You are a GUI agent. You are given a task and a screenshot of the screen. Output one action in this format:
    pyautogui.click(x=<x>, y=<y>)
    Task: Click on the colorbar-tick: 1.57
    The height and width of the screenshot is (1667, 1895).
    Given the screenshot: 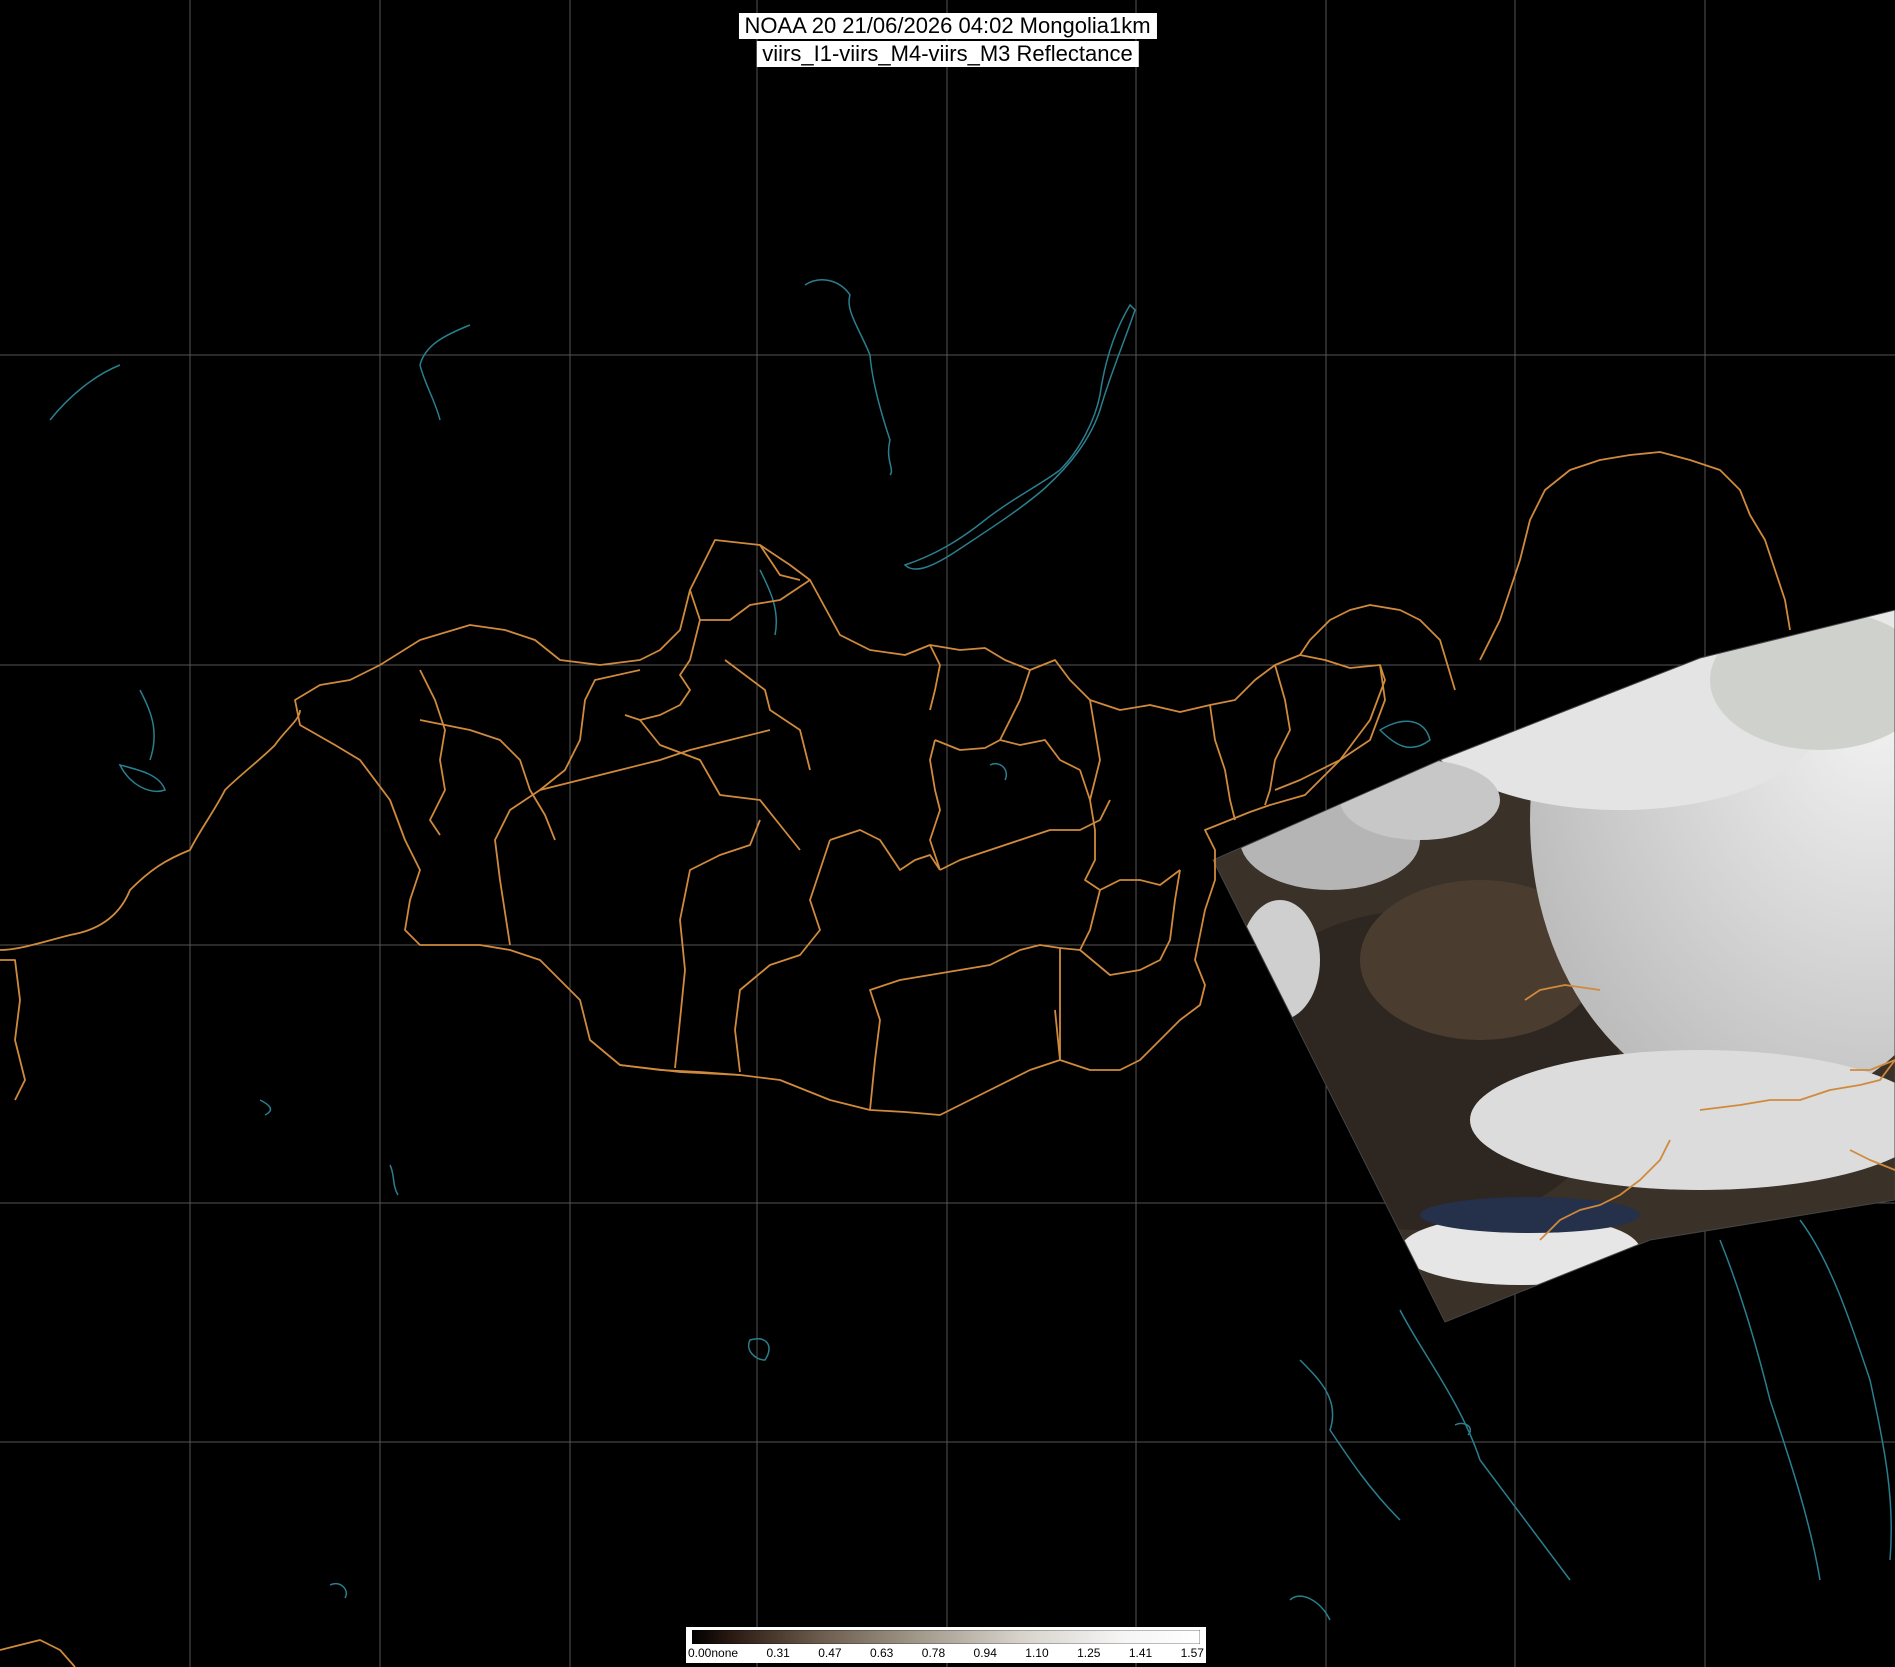 What is the action you would take?
    pyautogui.click(x=1192, y=1653)
    